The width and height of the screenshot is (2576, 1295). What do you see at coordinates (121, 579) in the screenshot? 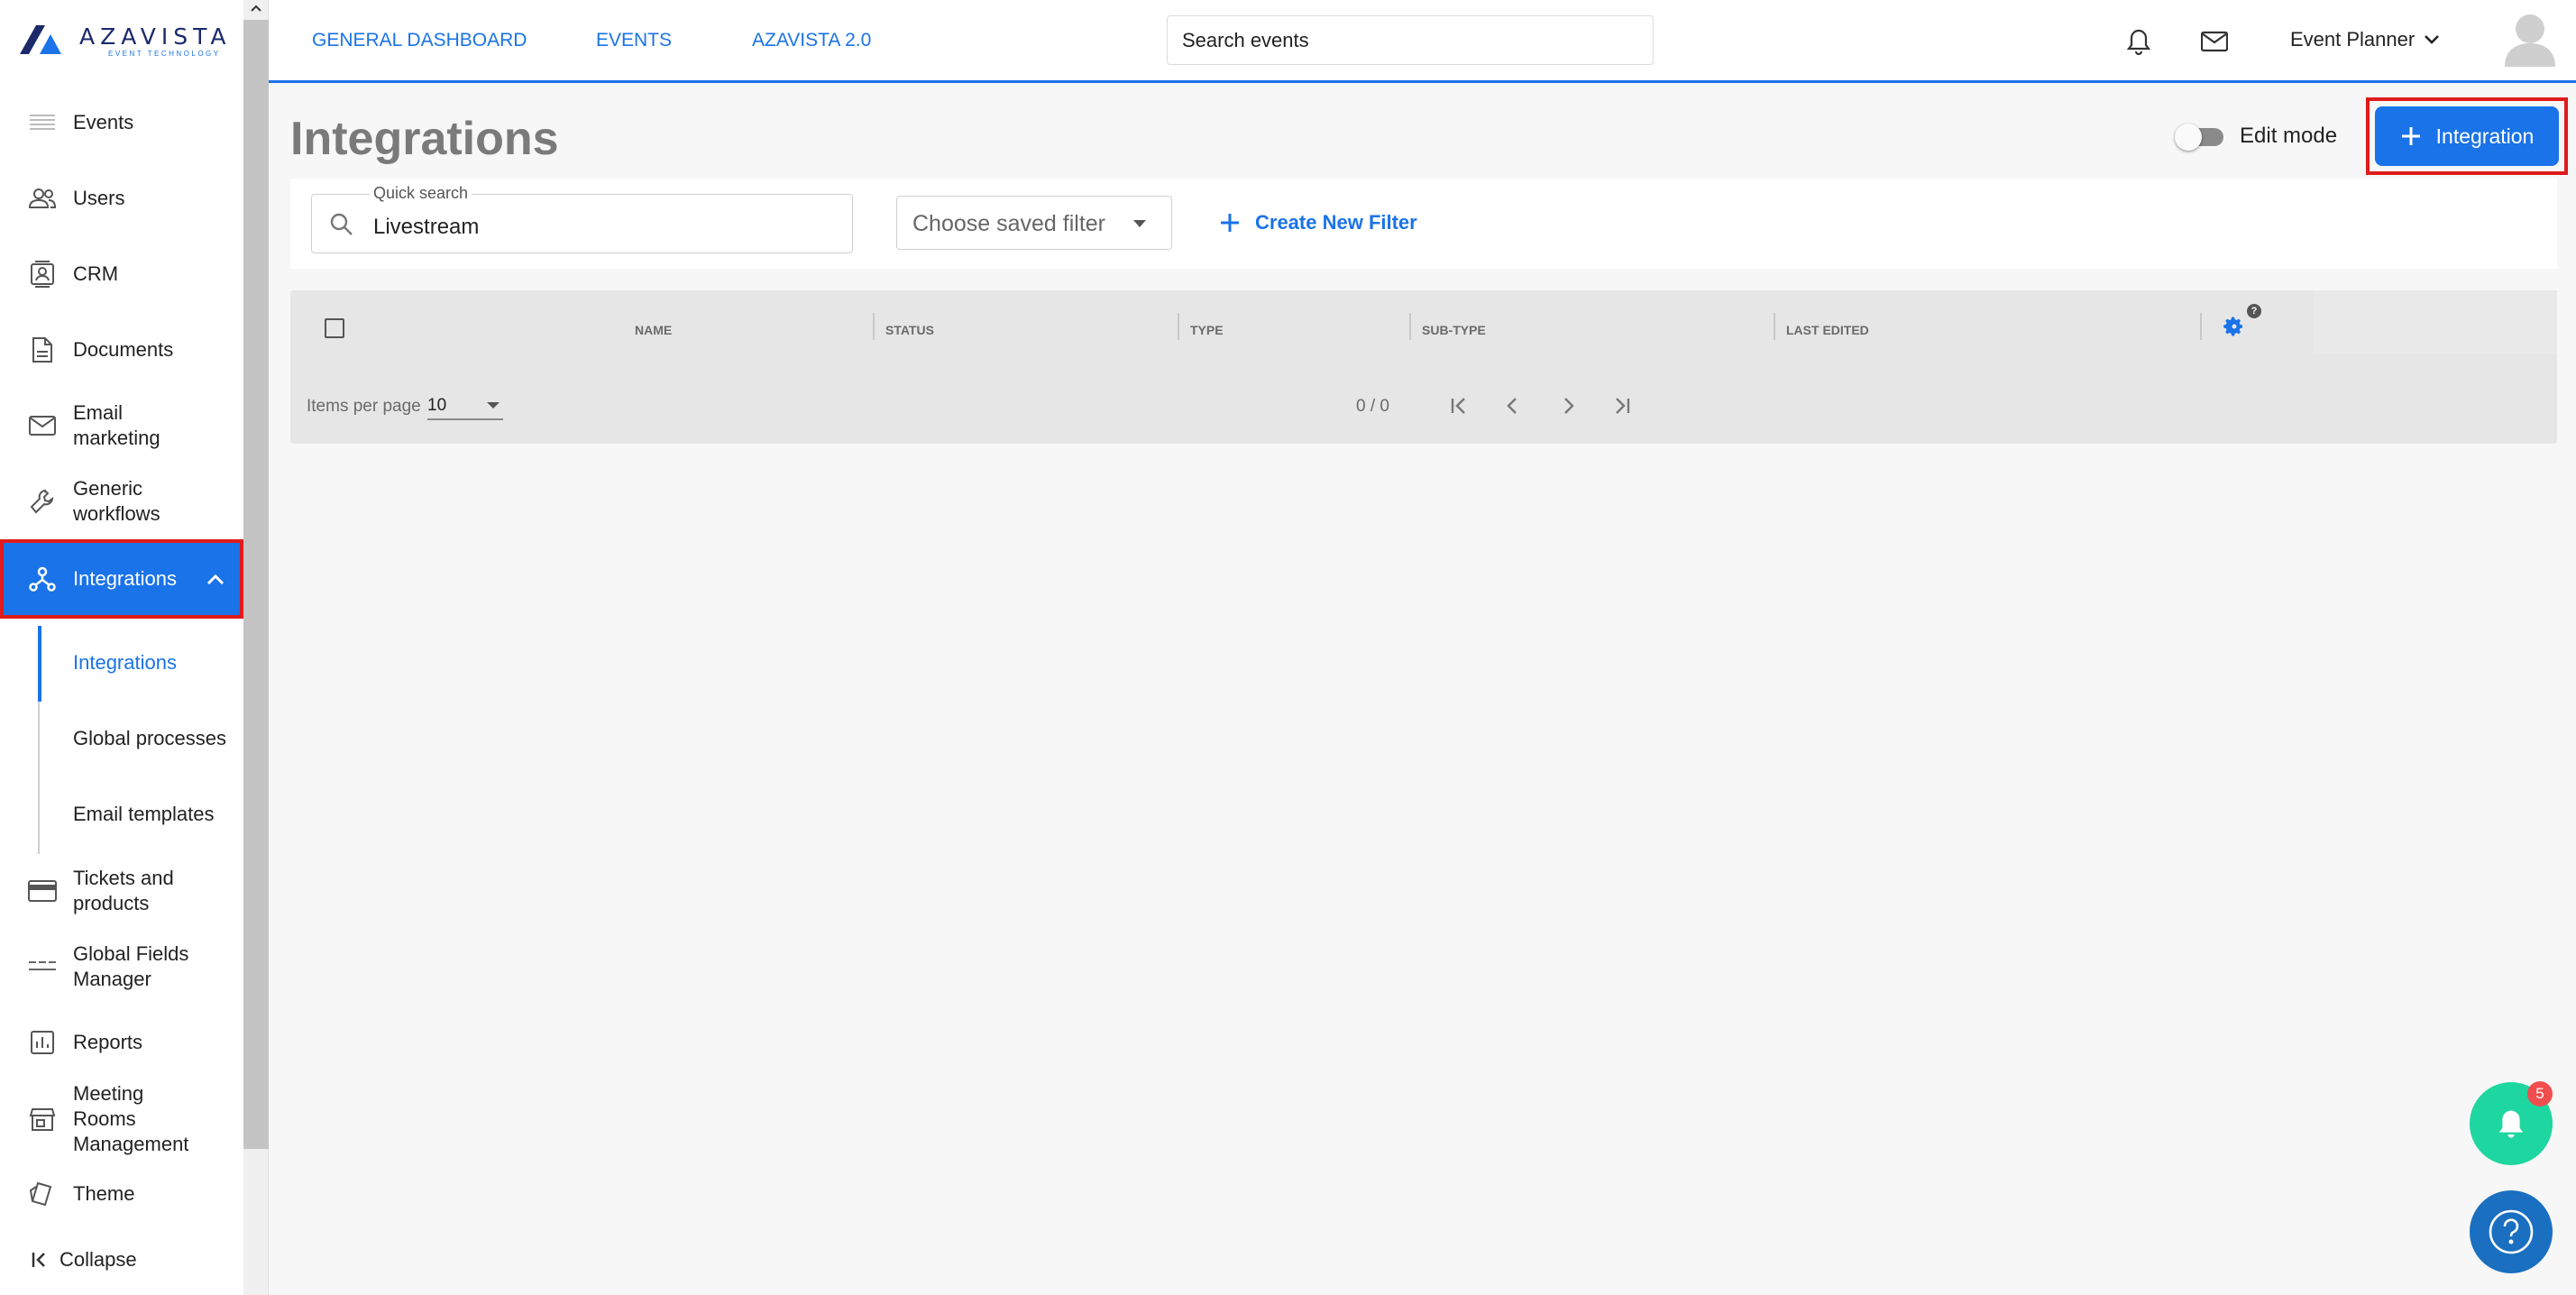
I see `sidebar-item-integrations: Integrations` at bounding box center [121, 579].